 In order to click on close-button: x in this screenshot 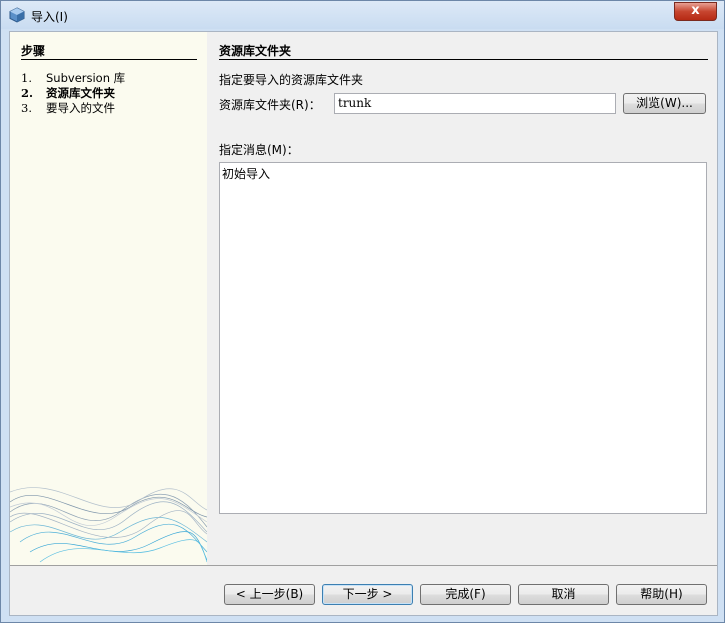, I will do `click(695, 11)`.